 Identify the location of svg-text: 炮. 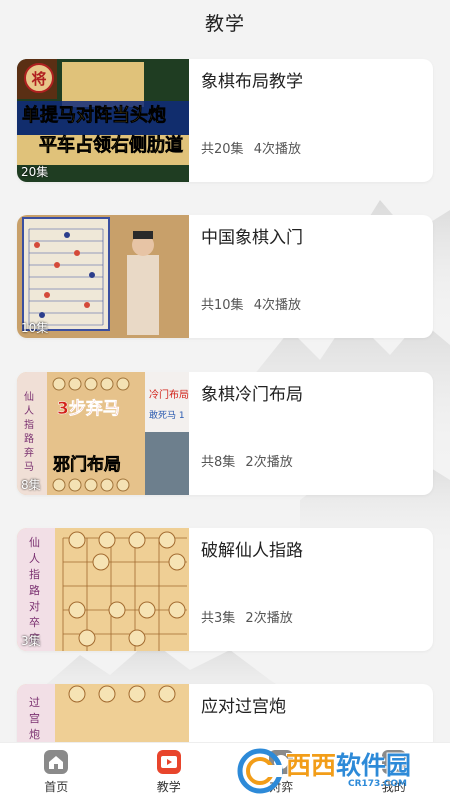
(34, 734).